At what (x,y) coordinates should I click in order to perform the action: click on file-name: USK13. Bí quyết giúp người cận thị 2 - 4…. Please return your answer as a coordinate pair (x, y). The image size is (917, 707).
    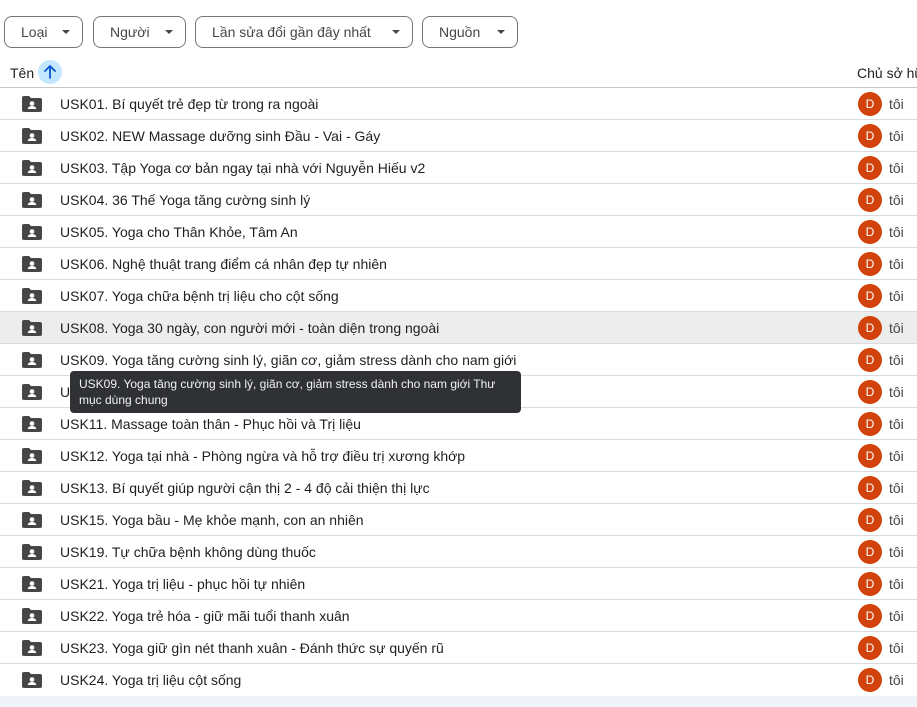
    Looking at the image, I should click on (245, 488).